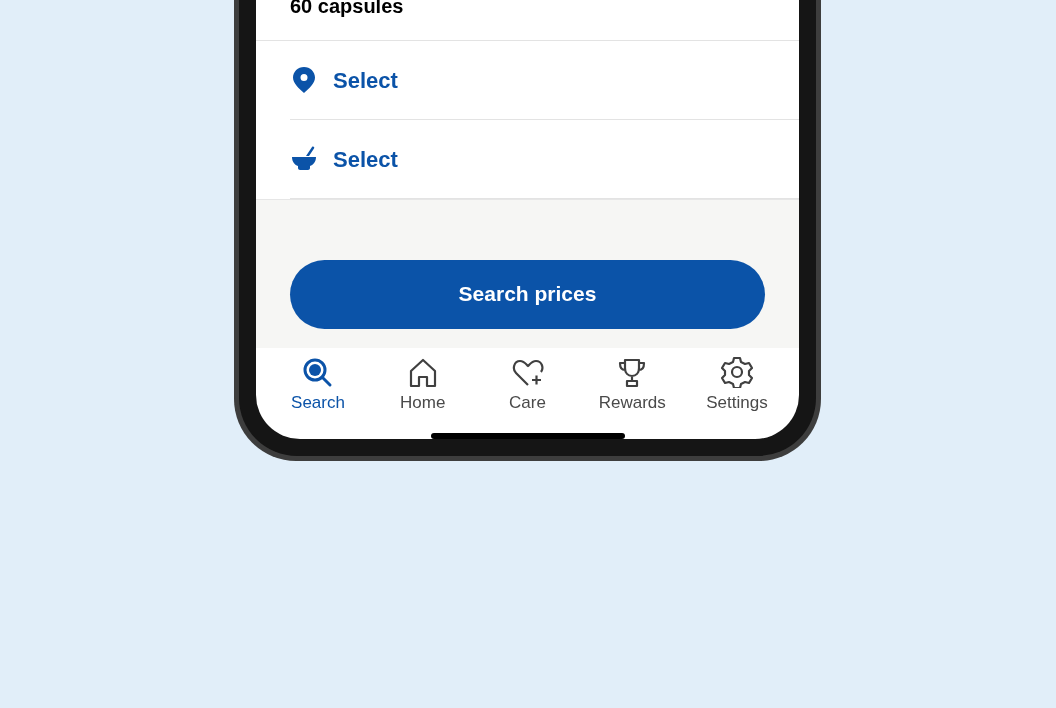 The height and width of the screenshot is (708, 1056). What do you see at coordinates (422, 373) in the screenshot?
I see `home-icon` at bounding box center [422, 373].